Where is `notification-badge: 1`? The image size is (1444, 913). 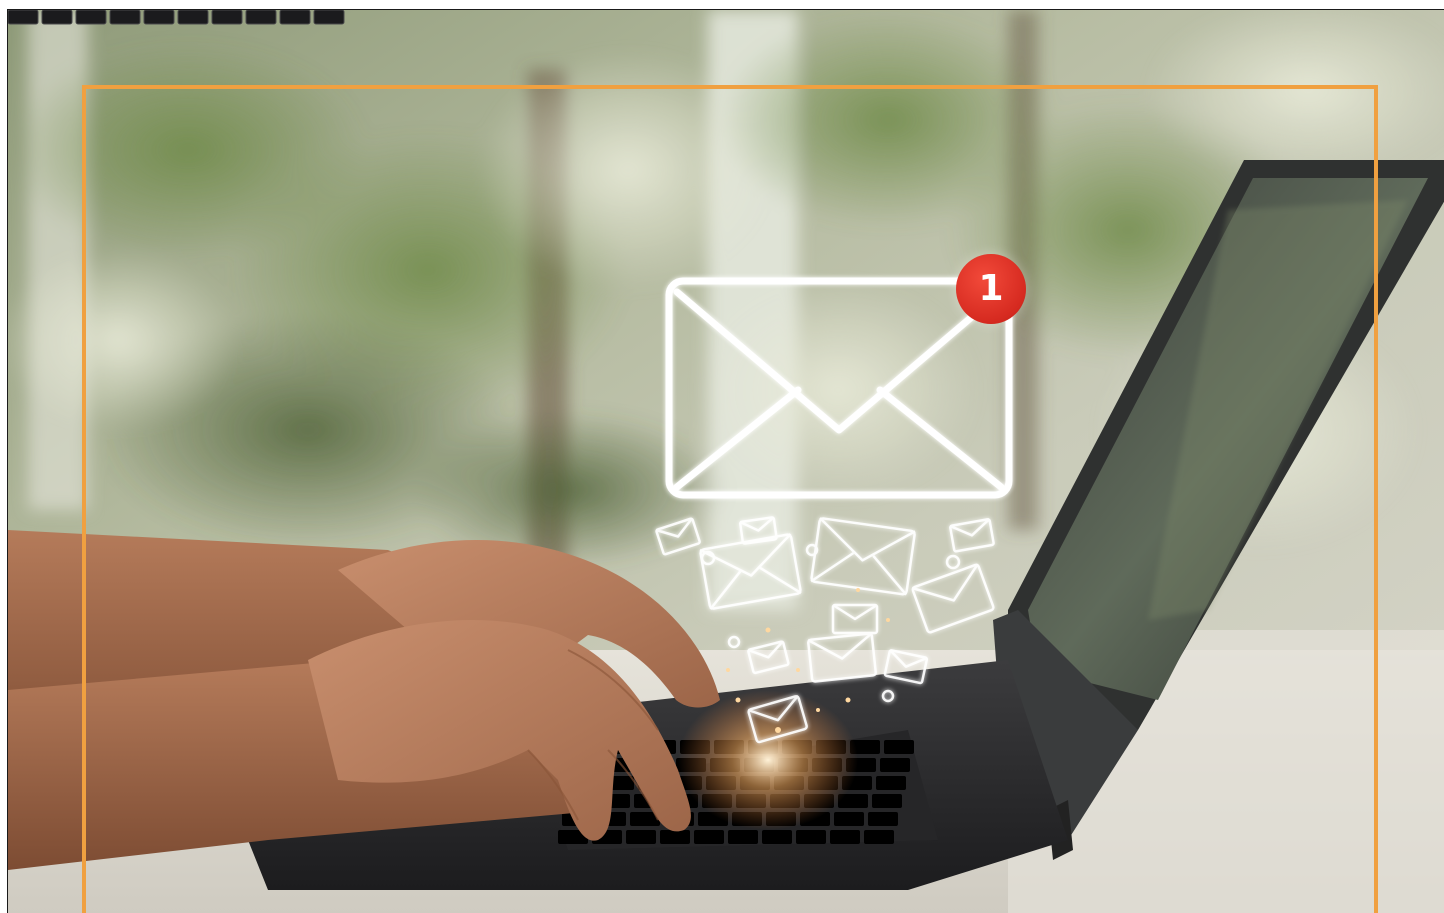
notification-badge: 1 is located at coordinates (991, 289).